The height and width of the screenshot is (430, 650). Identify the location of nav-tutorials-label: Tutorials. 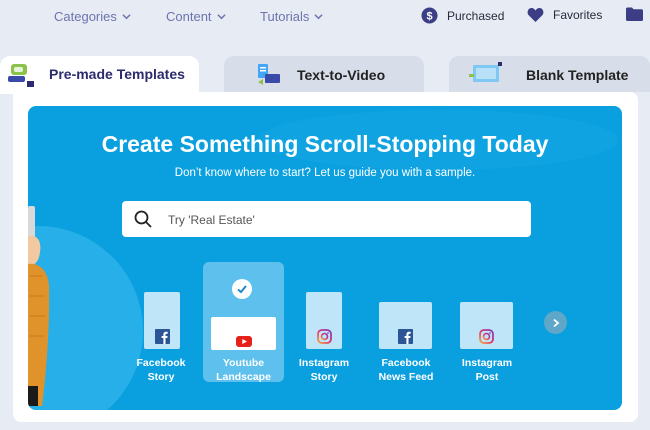
(285, 16).